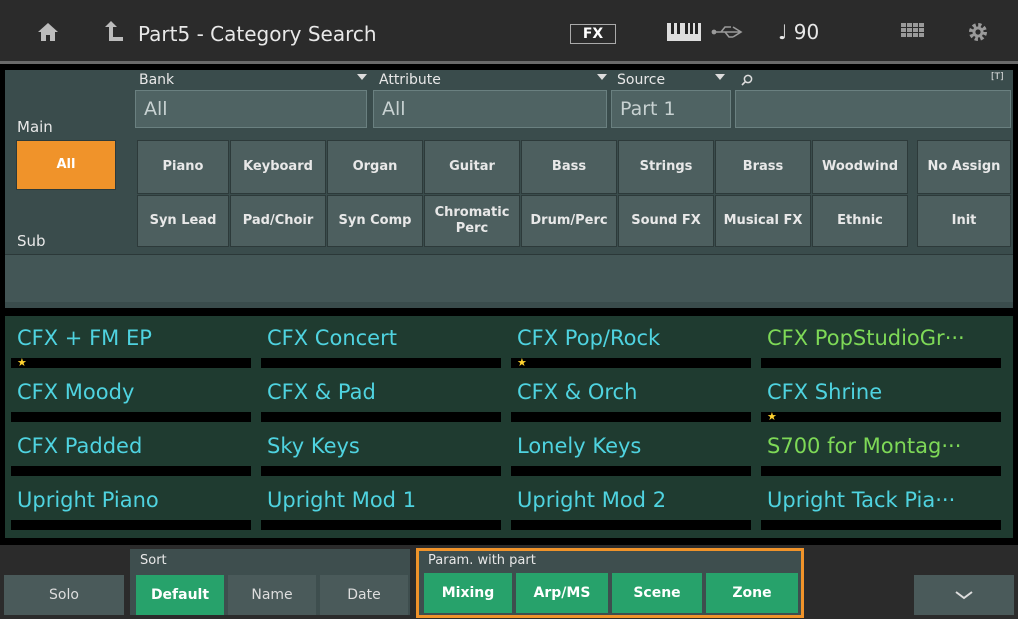  What do you see at coordinates (257, 34) in the screenshot?
I see `page-title: Part5 - Category Search` at bounding box center [257, 34].